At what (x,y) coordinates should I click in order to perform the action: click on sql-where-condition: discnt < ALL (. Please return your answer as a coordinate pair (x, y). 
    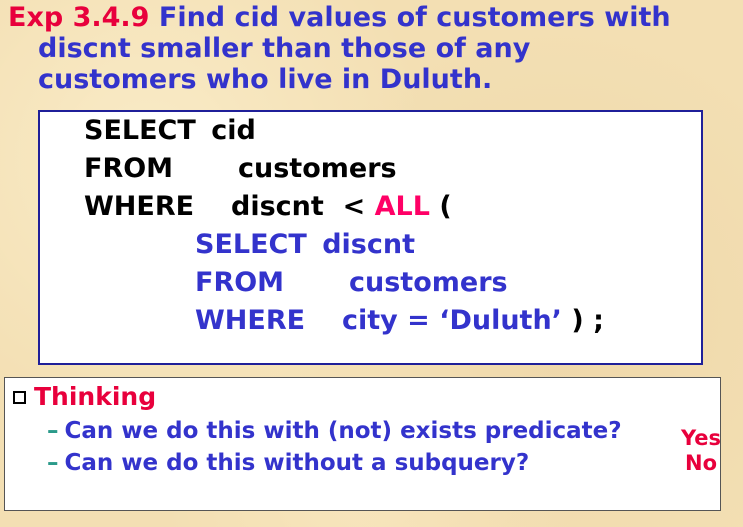
    Looking at the image, I should click on (341, 207).